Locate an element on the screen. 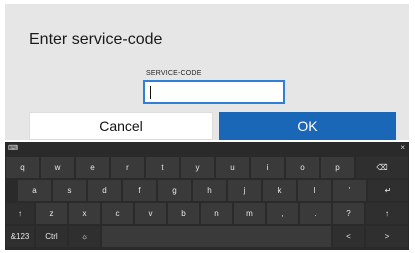 Image resolution: width=415 pixels, height=253 pixels. brightness-icon: ☼ is located at coordinates (84, 236).